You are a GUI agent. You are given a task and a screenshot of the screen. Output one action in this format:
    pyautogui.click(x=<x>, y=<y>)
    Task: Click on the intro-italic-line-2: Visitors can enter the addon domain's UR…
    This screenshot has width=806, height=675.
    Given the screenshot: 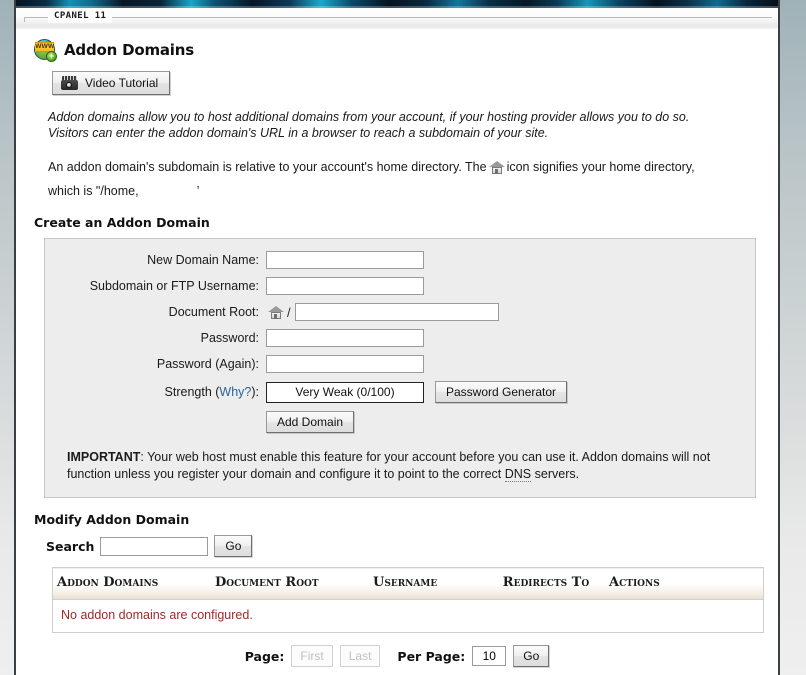 What is the action you would take?
    pyautogui.click(x=298, y=133)
    